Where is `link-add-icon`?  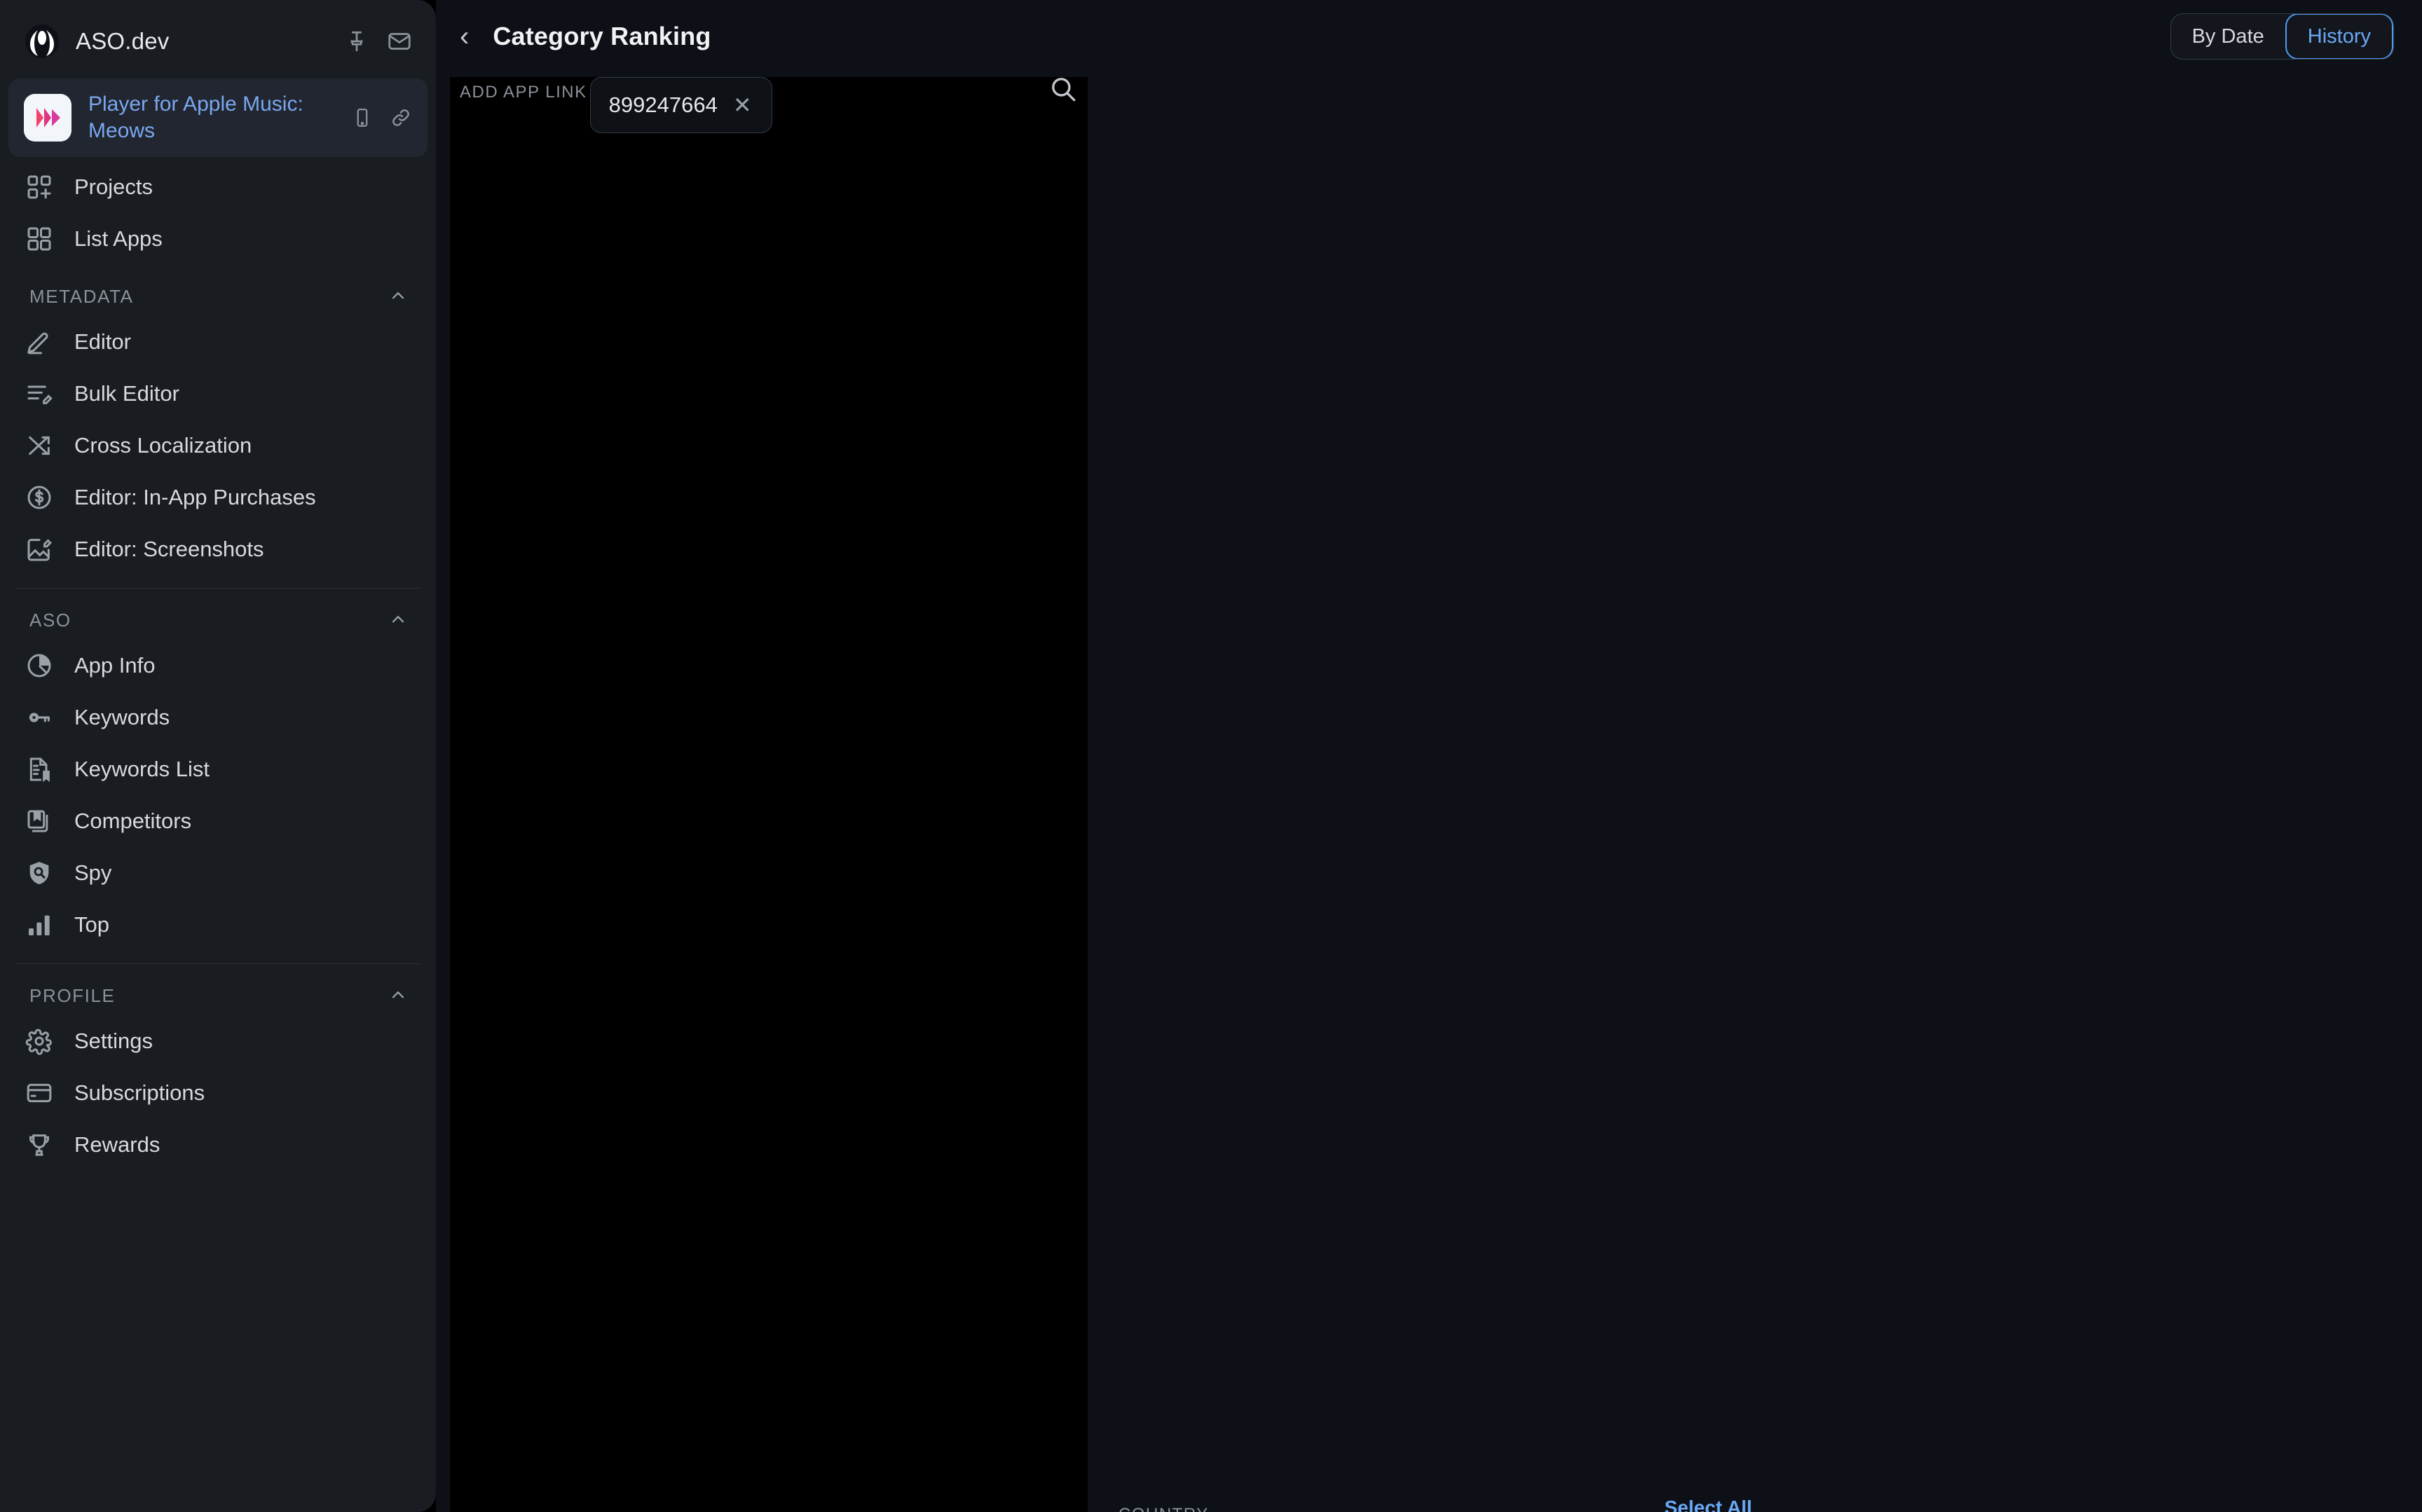
link-add-icon is located at coordinates (401, 117).